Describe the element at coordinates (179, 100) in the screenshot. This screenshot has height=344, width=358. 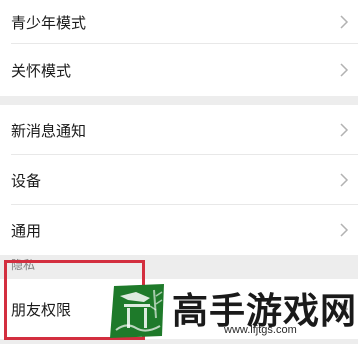
I see `section-gap` at that location.